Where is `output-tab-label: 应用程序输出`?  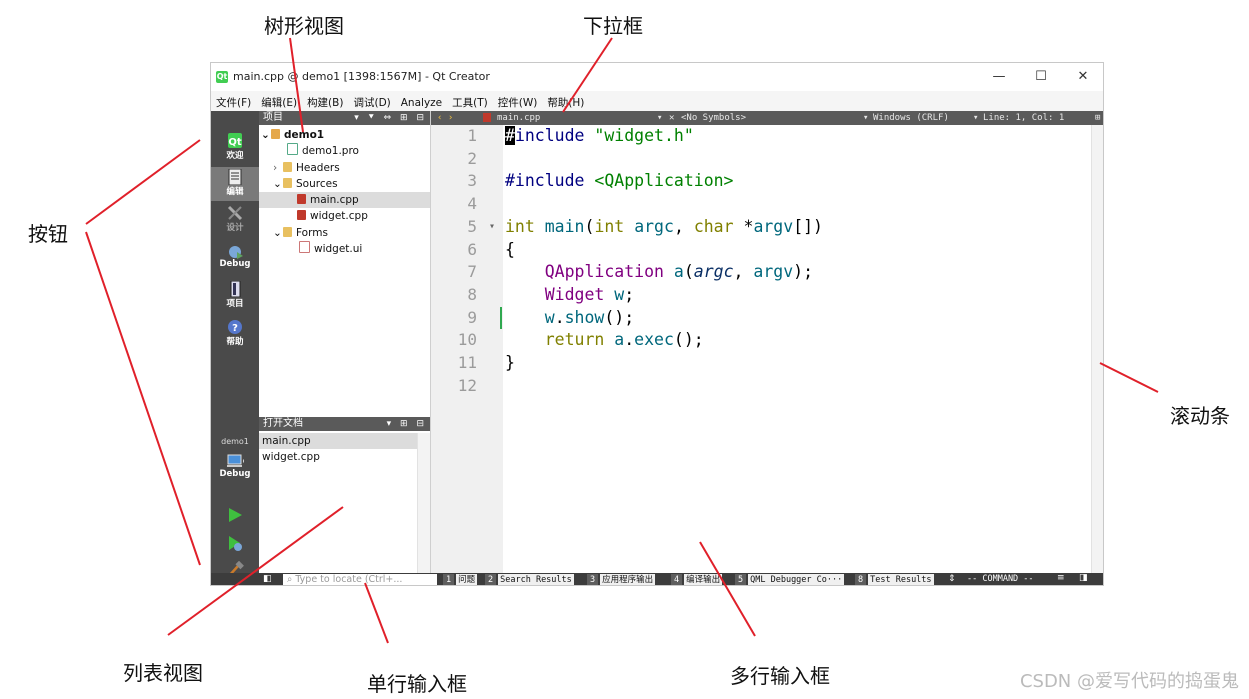 output-tab-label: 应用程序输出 is located at coordinates (628, 579).